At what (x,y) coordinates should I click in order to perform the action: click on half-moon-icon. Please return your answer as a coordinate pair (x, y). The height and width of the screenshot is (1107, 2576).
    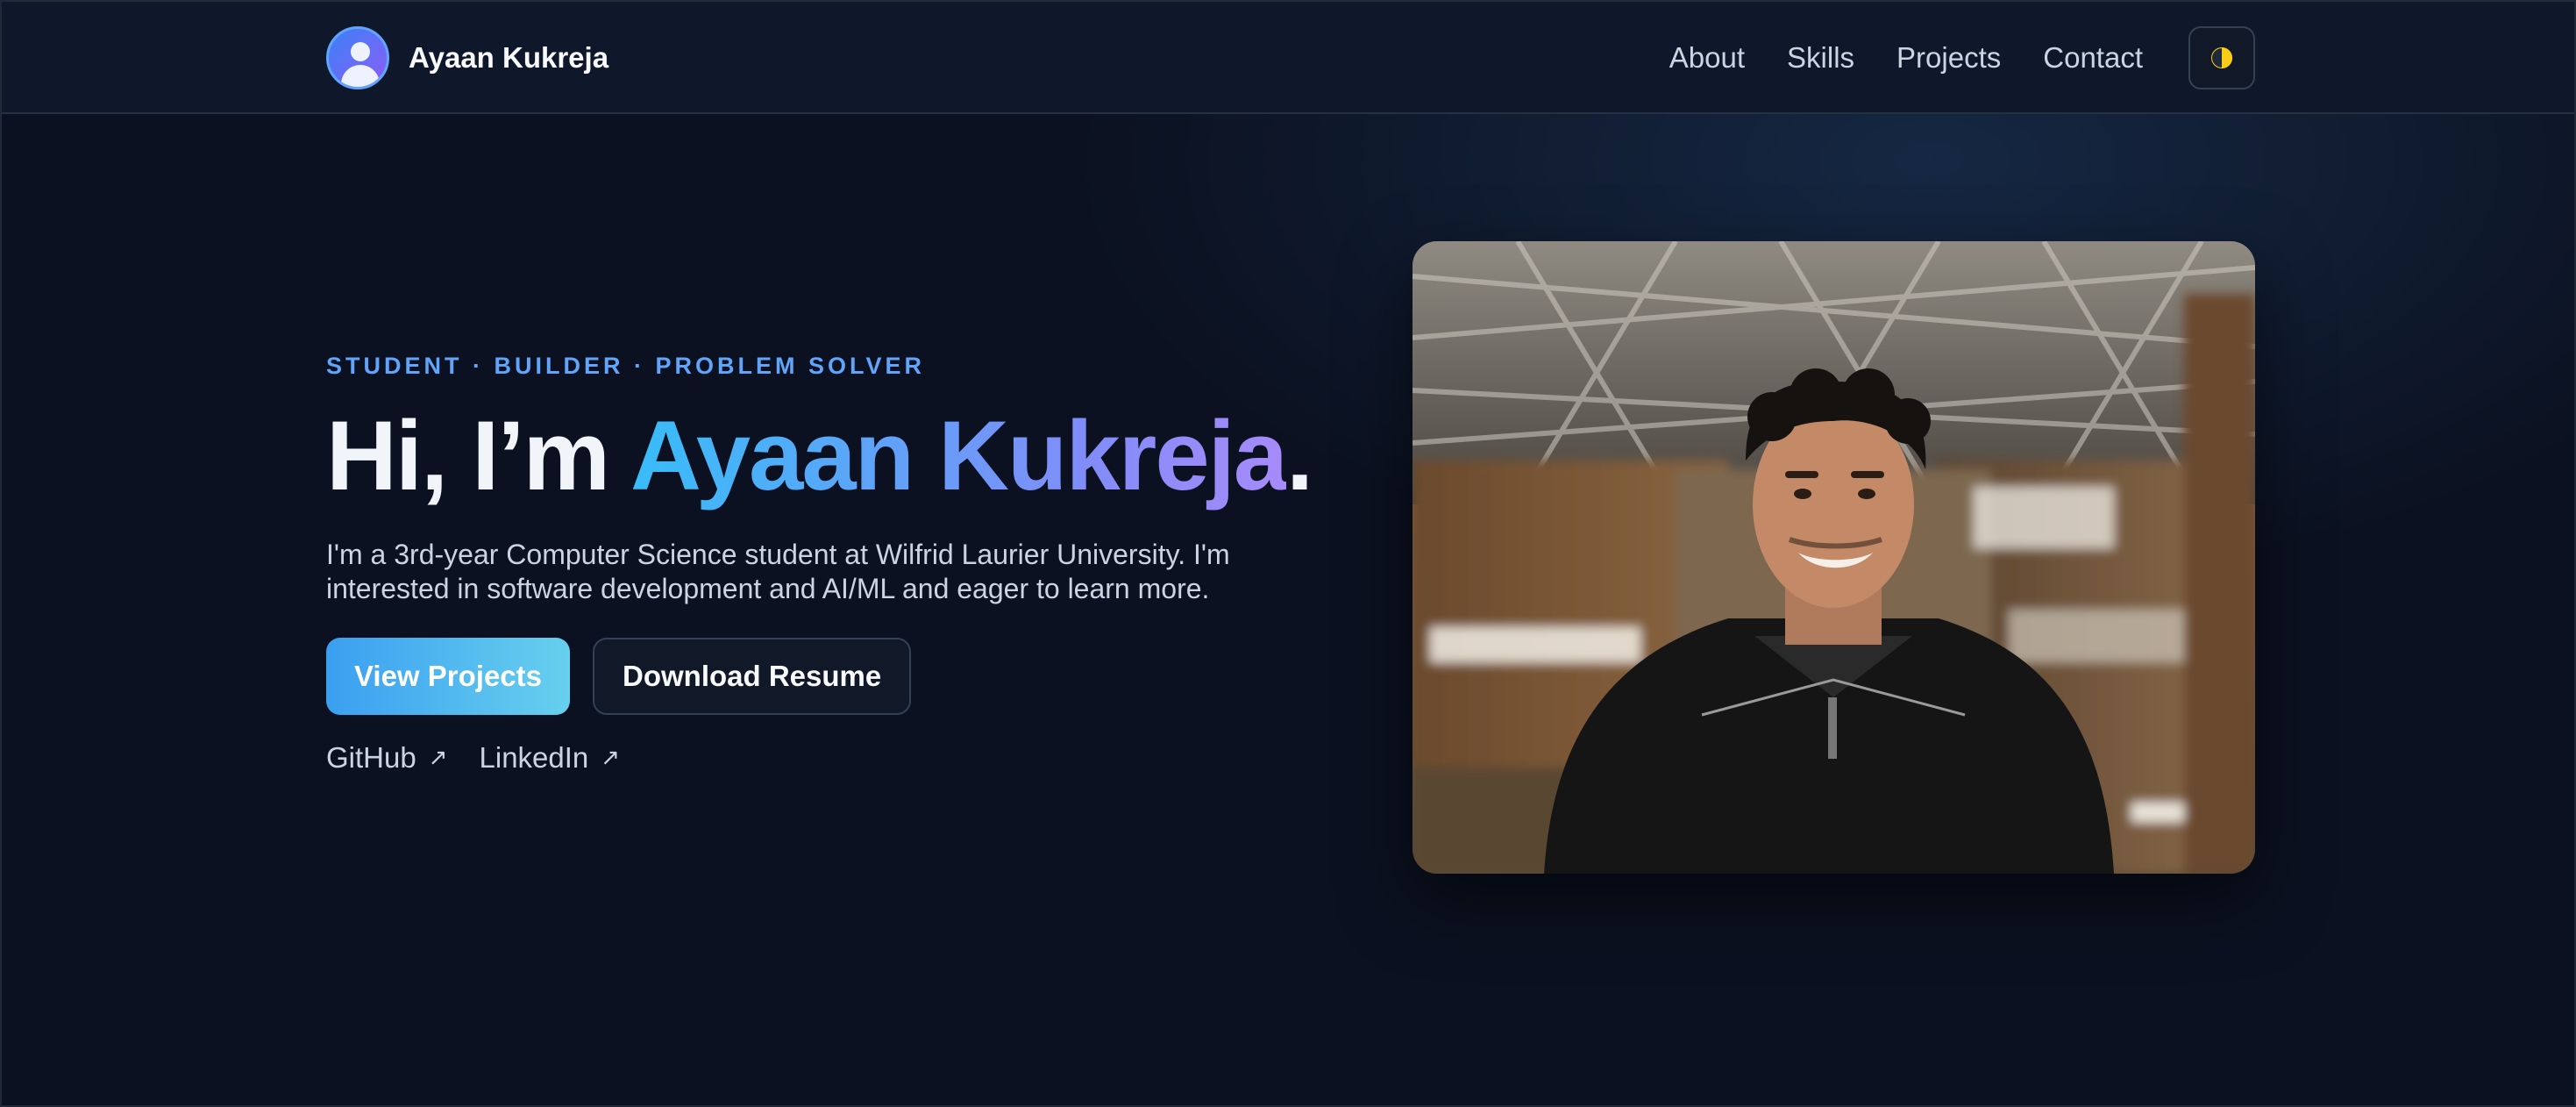
    Looking at the image, I should click on (2221, 57).